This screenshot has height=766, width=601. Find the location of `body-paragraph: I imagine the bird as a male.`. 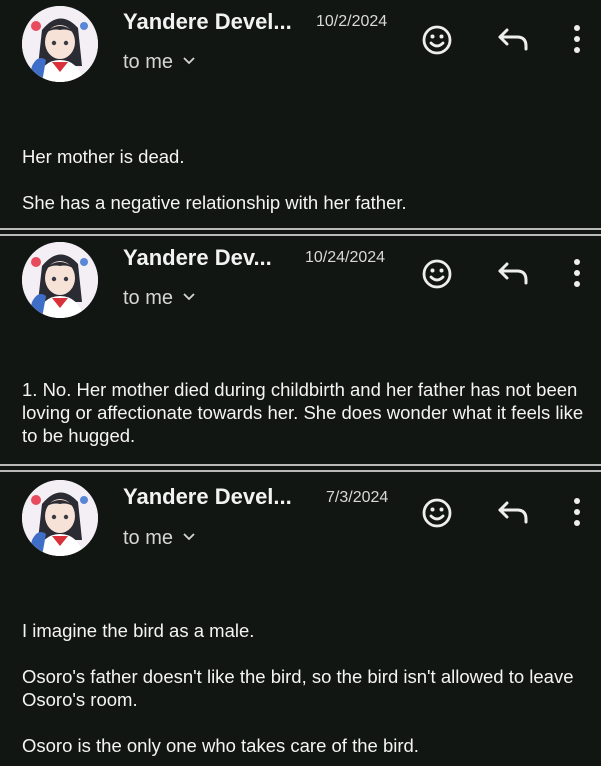

body-paragraph: I imagine the bird as a male. is located at coordinates (138, 630).